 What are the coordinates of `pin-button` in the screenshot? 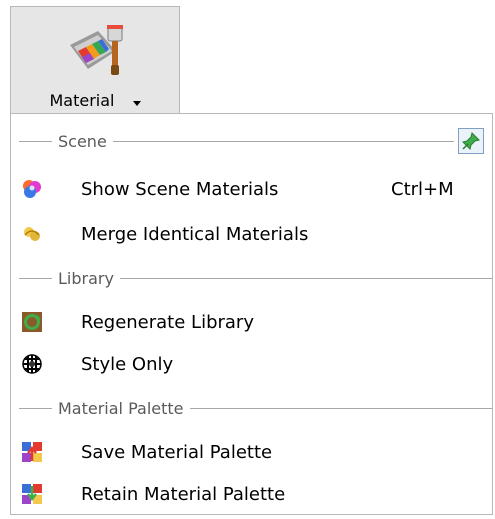 It's located at (471, 141).